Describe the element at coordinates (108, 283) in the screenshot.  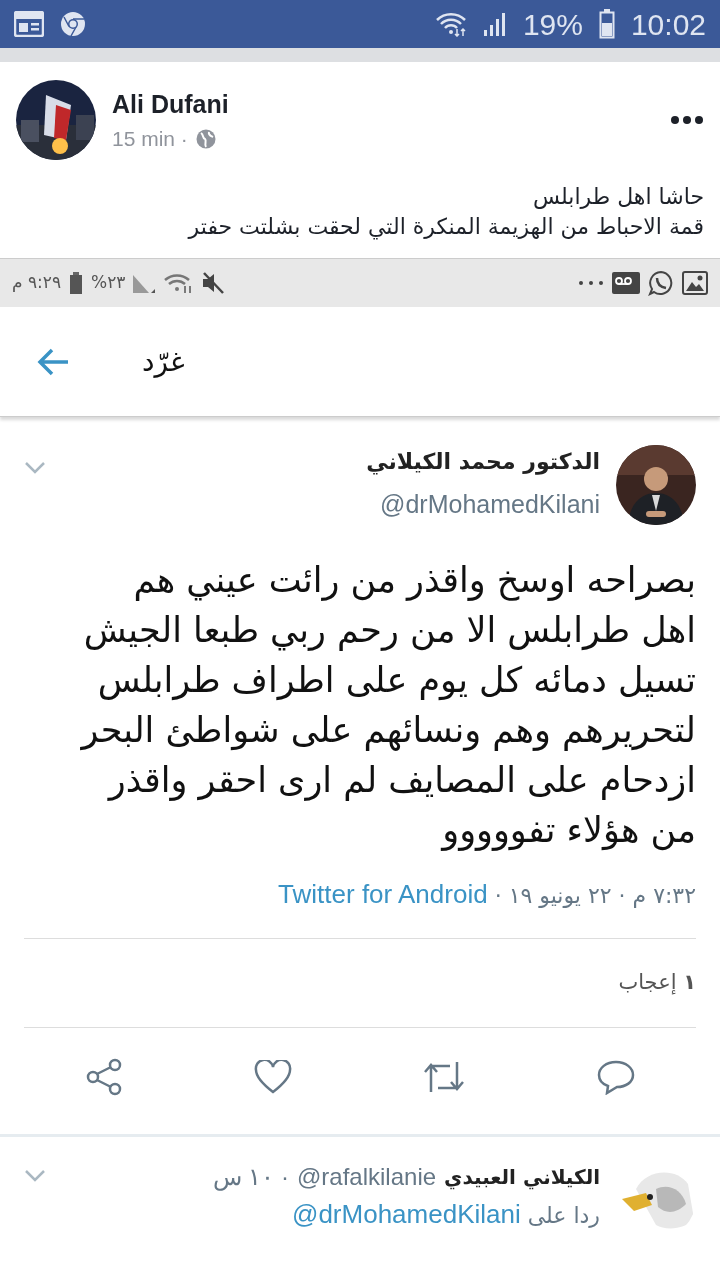
I see `battery-percentage: ٢٣%` at that location.